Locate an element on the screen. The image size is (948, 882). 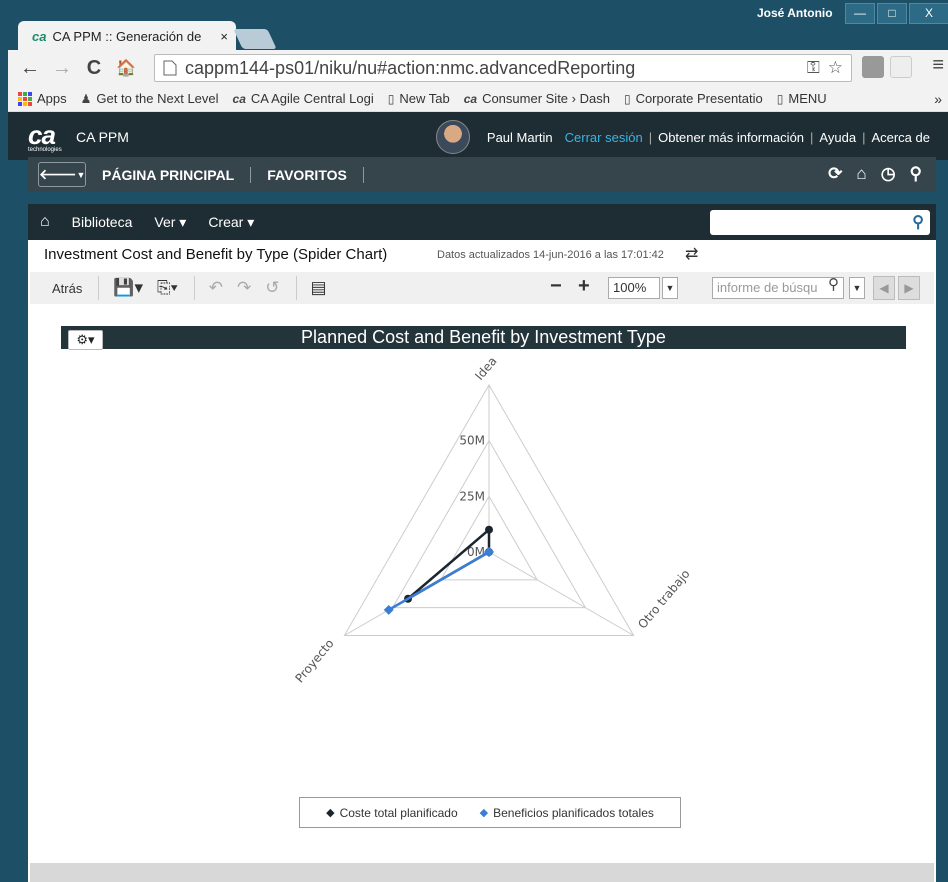
category-label: Otro trabajo is located at coordinates (663, 599).